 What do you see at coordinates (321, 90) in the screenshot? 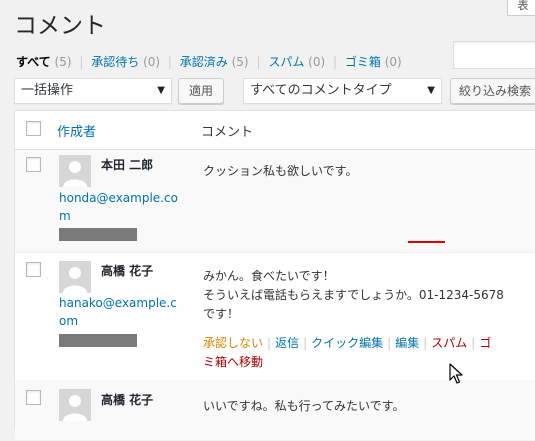
I see `comment-type-value: すべてのコメントタイプ` at bounding box center [321, 90].